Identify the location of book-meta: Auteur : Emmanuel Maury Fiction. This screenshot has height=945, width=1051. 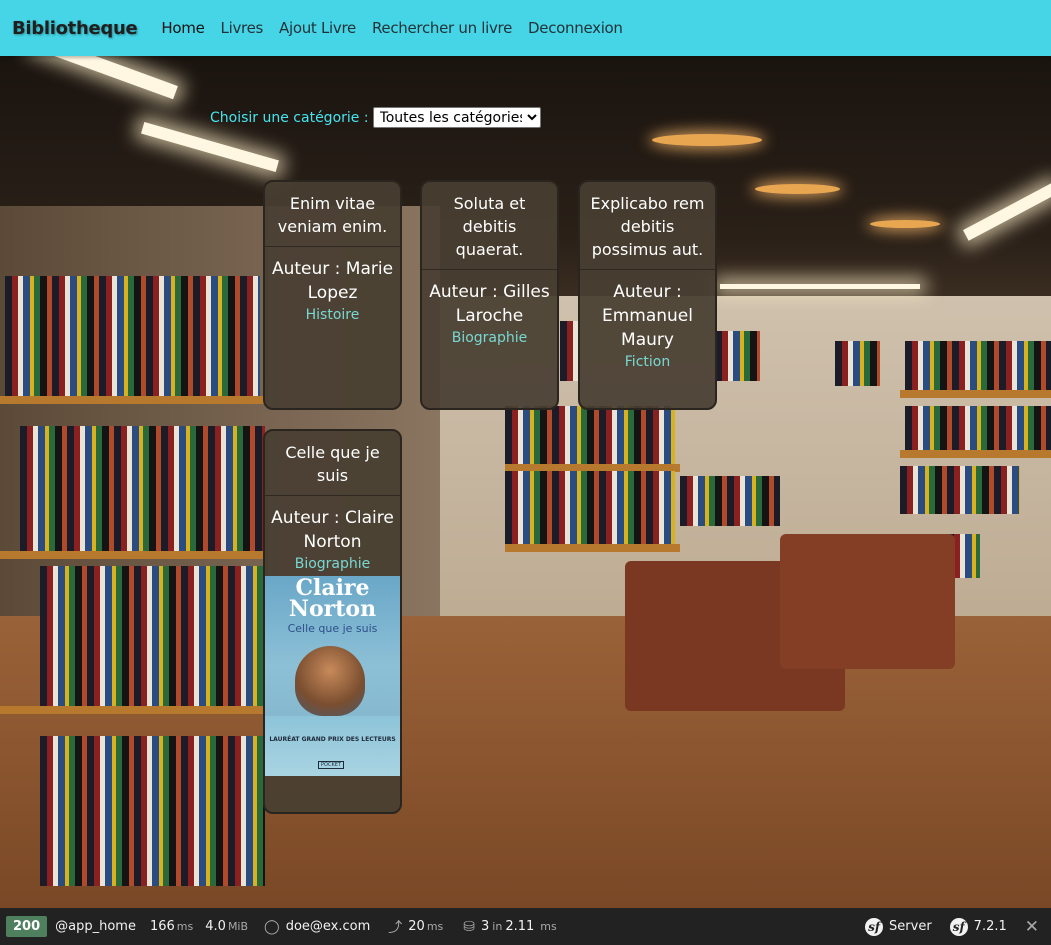
(647, 324).